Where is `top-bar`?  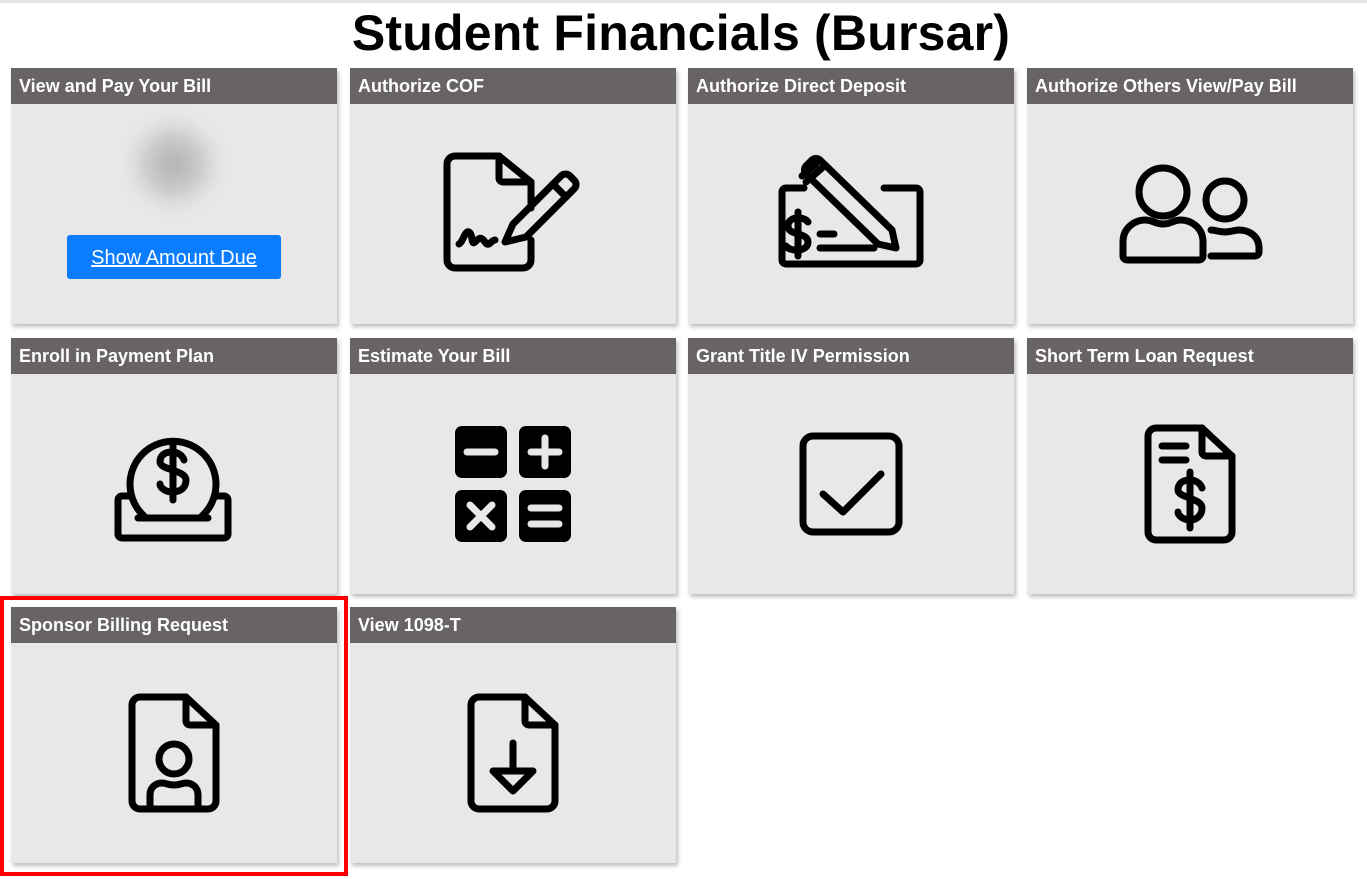
top-bar is located at coordinates (683, 1).